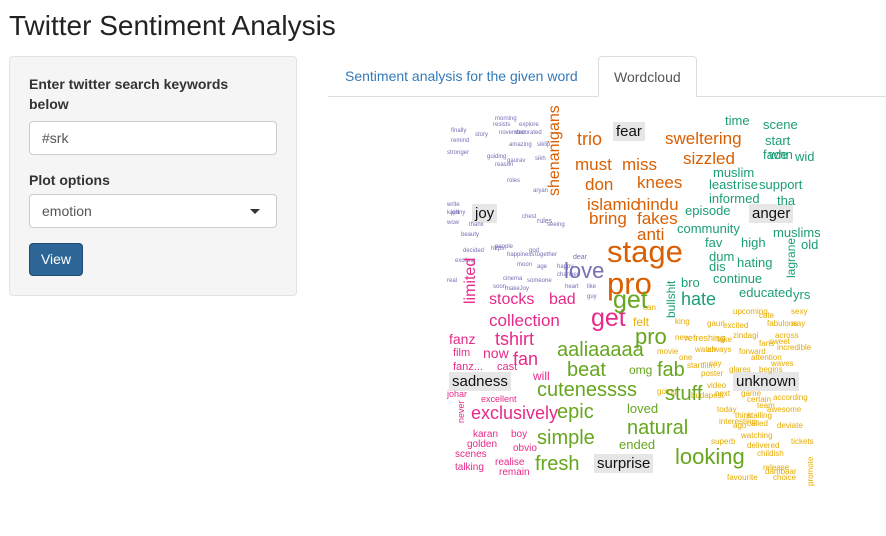 The width and height of the screenshot is (886, 536). What do you see at coordinates (708, 210) in the screenshot?
I see `word-anger: episode` at bounding box center [708, 210].